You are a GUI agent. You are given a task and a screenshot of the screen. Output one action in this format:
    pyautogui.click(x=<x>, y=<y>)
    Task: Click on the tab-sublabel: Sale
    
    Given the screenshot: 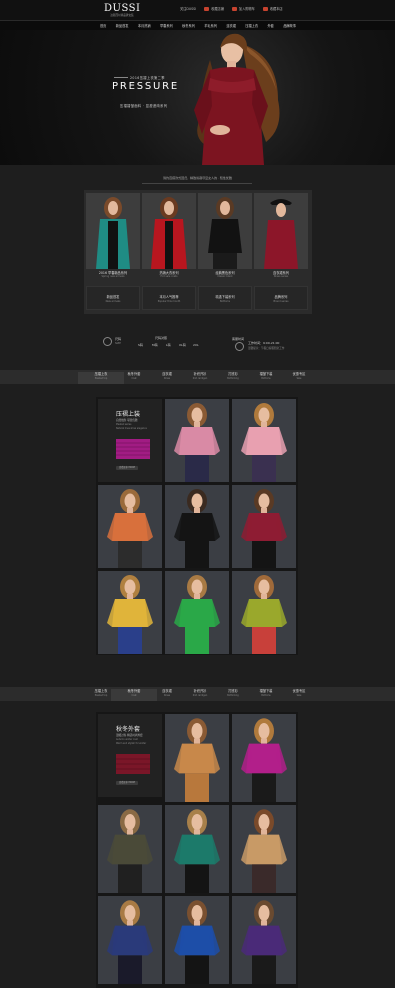 What is the action you would take?
    pyautogui.click(x=299, y=695)
    